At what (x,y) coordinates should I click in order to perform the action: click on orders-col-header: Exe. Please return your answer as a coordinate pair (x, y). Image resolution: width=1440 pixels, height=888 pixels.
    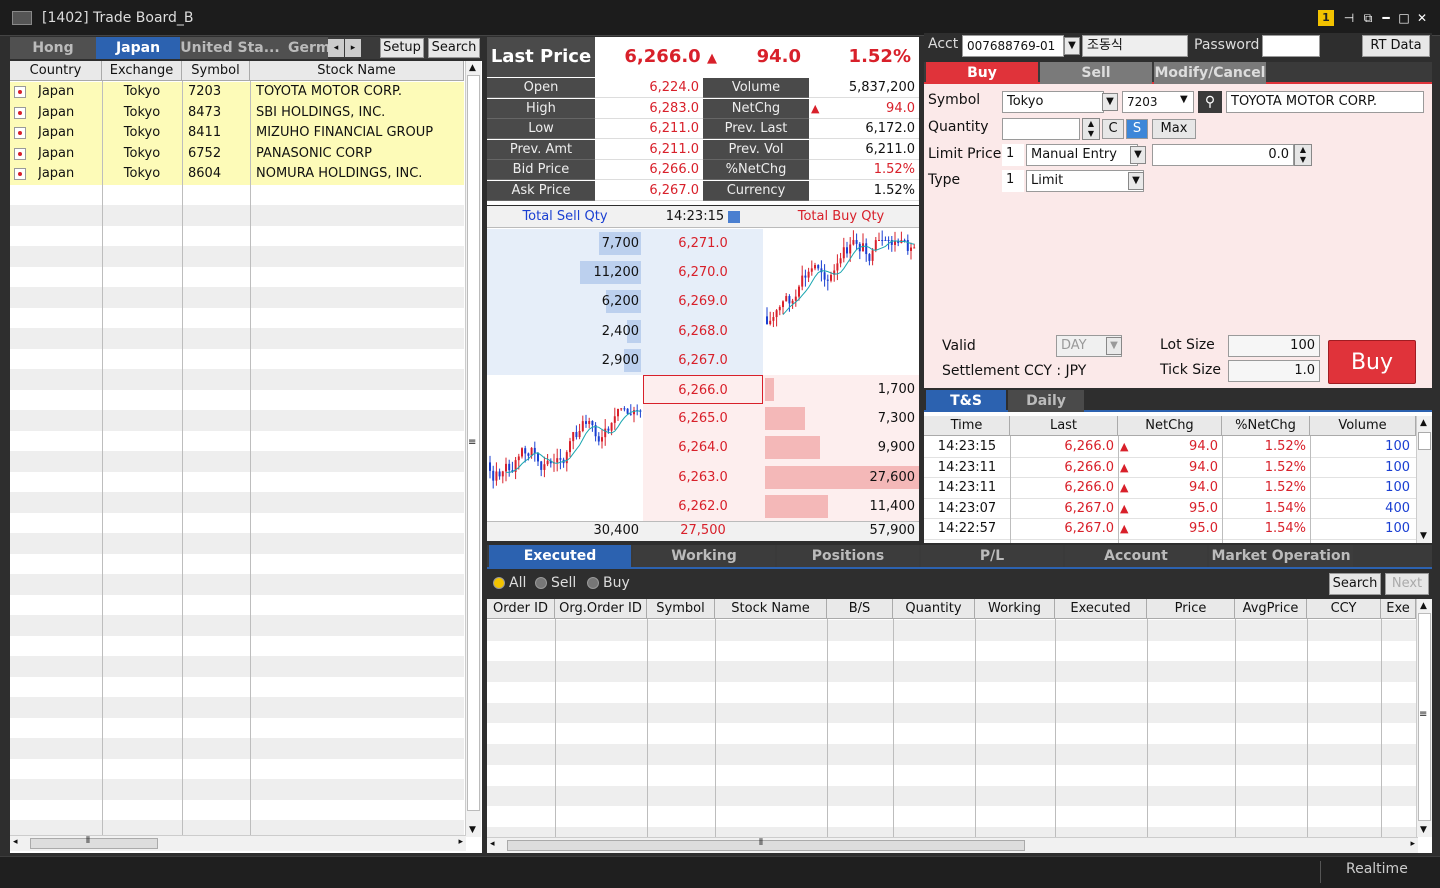
    Looking at the image, I should click on (1398, 609).